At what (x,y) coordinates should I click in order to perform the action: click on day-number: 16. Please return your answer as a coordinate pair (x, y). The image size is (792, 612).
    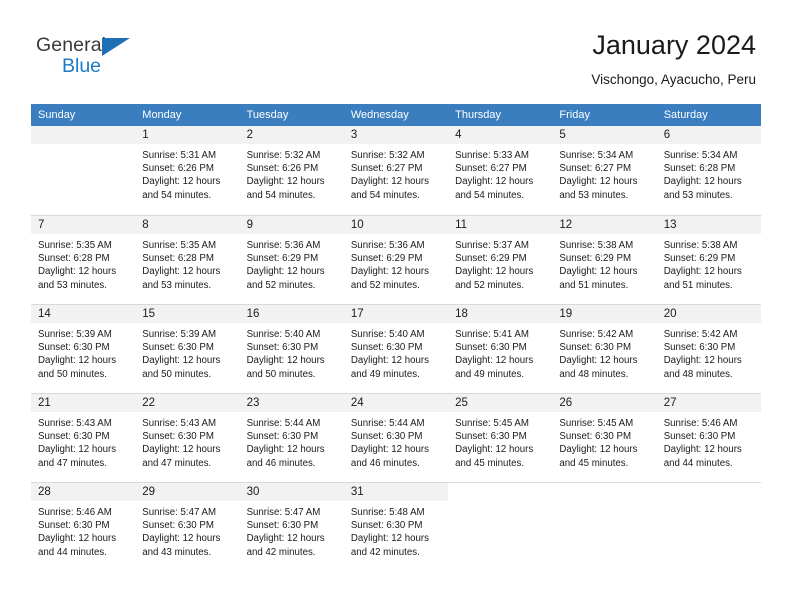
    Looking at the image, I should click on (291, 314).